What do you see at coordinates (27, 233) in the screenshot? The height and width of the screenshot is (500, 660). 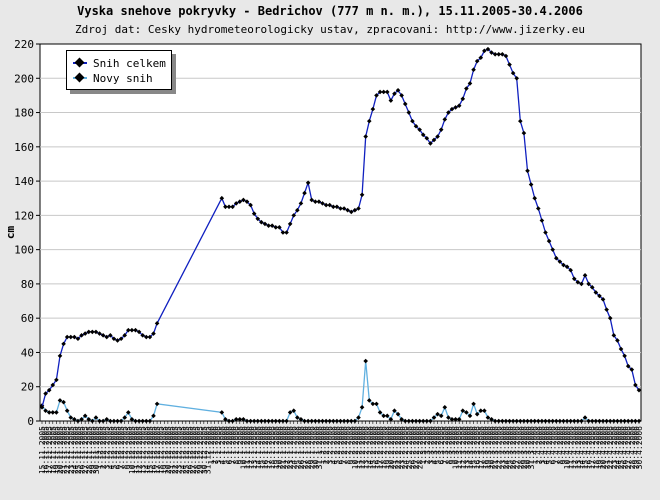 I see `y-axis-ticks: 0 20 40 60 80 100 120 140 160 180 200 220` at bounding box center [27, 233].